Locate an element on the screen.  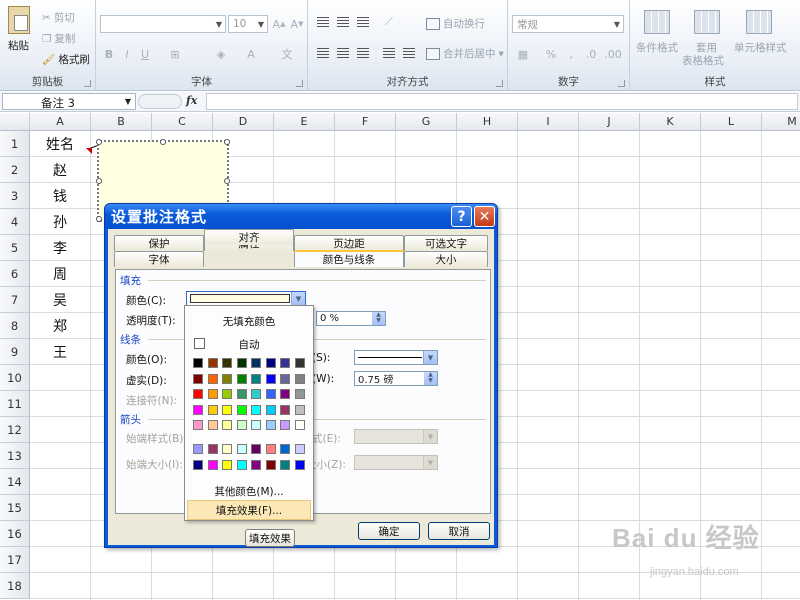
cell-styles-button: 单元格样式 is located at coordinates (760, 47).